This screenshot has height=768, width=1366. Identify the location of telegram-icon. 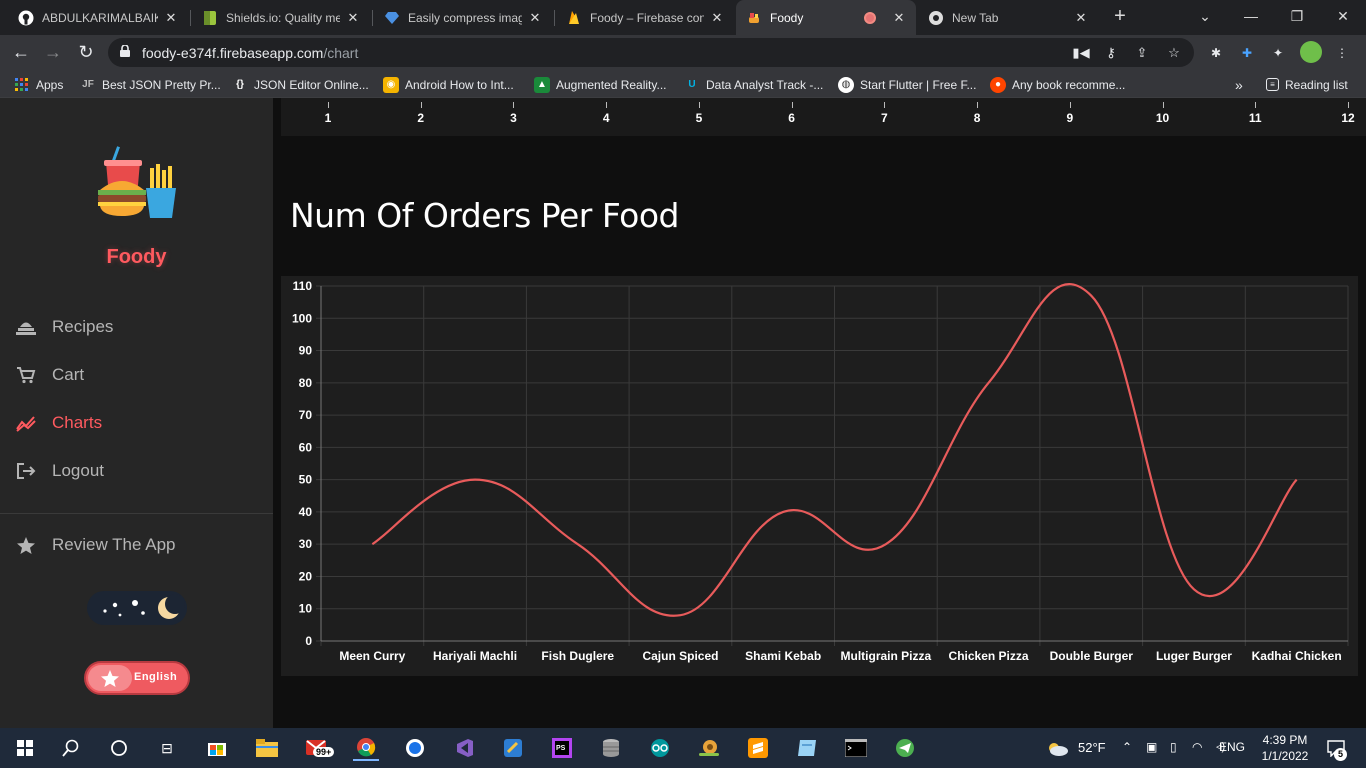
(905, 748).